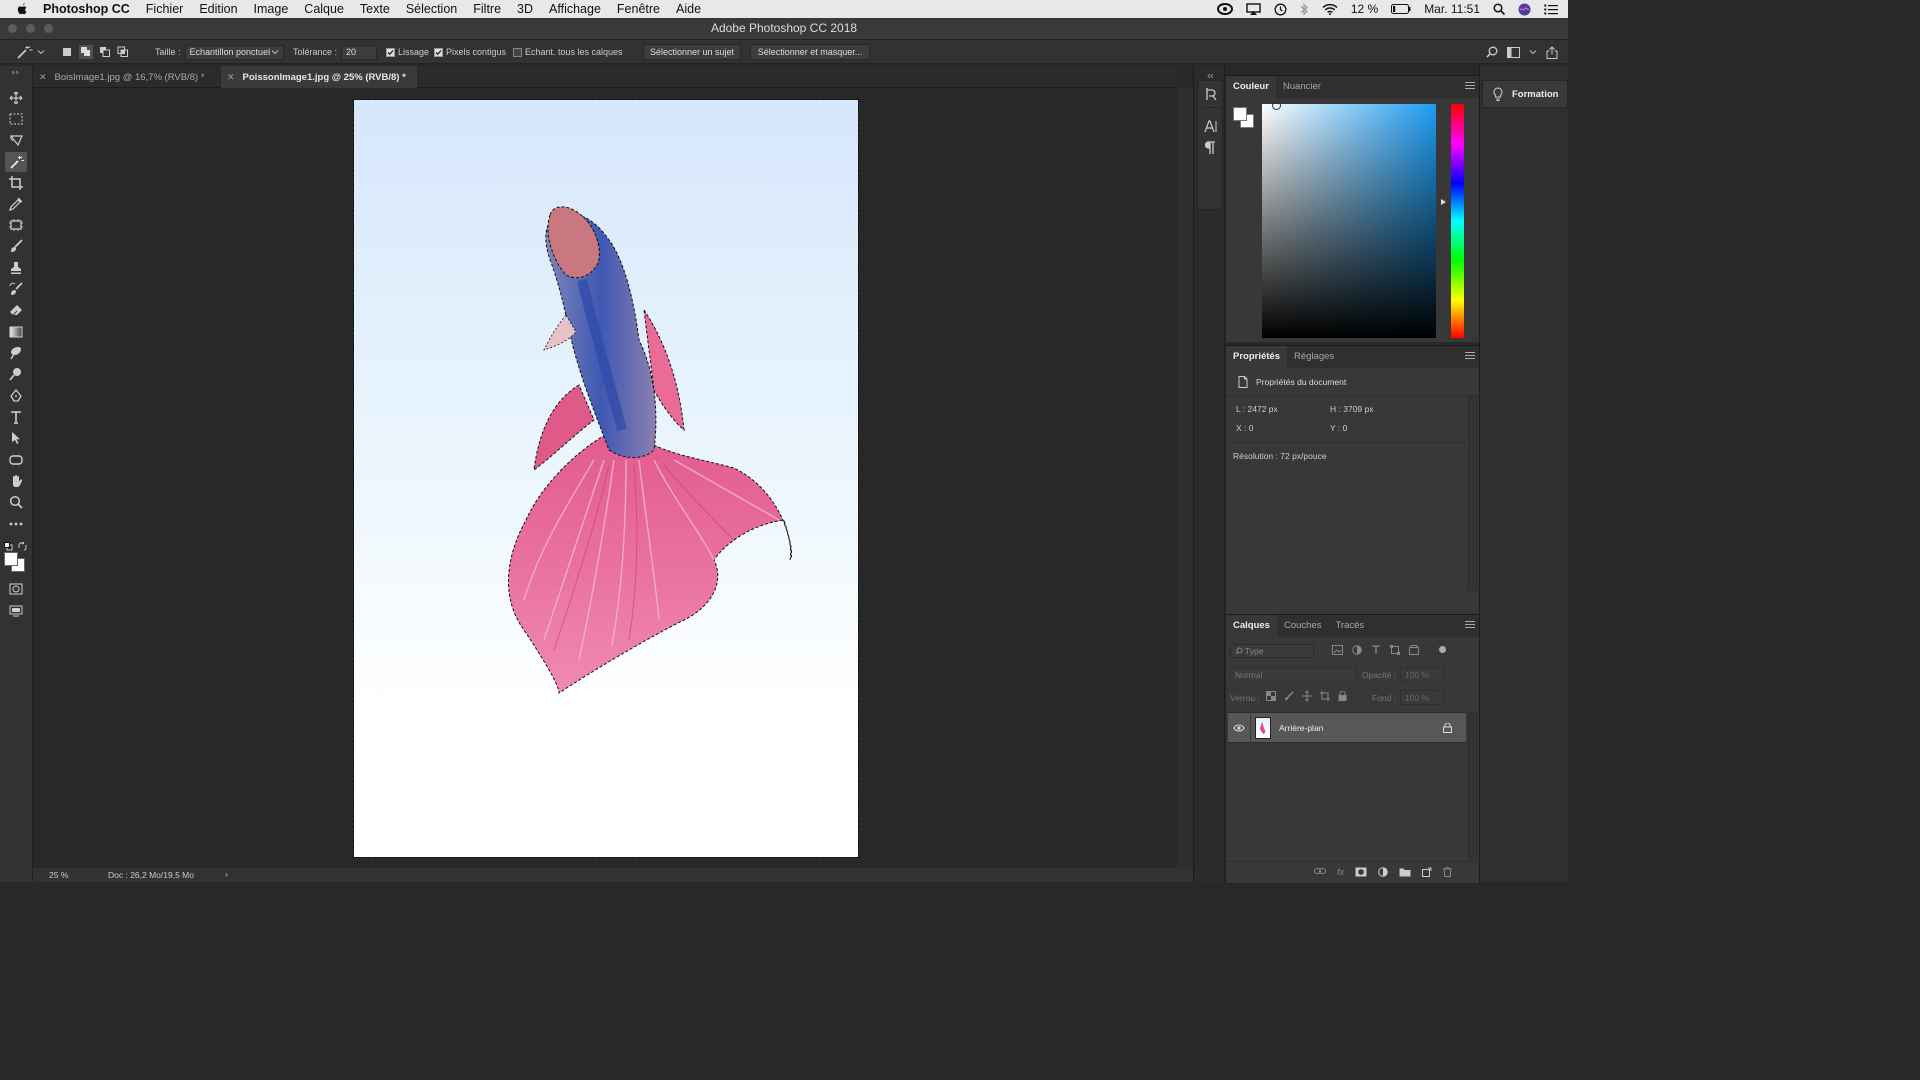 This screenshot has width=1920, height=1080. Describe the element at coordinates (1492, 52) in the screenshot. I see `search-icon` at that location.